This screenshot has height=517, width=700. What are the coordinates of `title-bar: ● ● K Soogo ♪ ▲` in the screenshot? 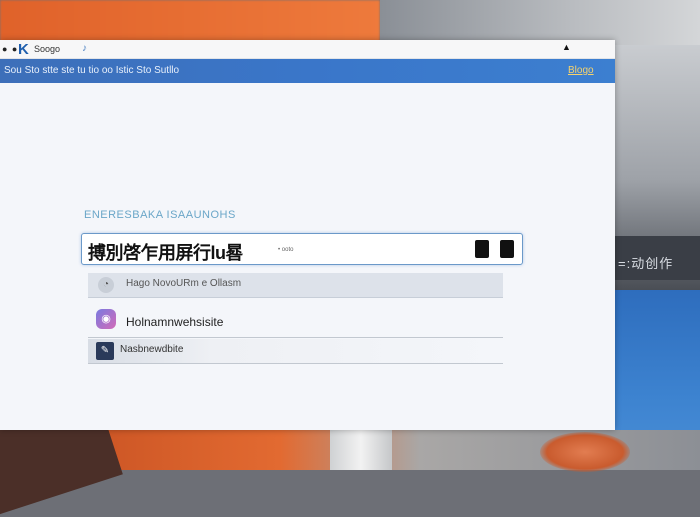 It's located at (307, 49).